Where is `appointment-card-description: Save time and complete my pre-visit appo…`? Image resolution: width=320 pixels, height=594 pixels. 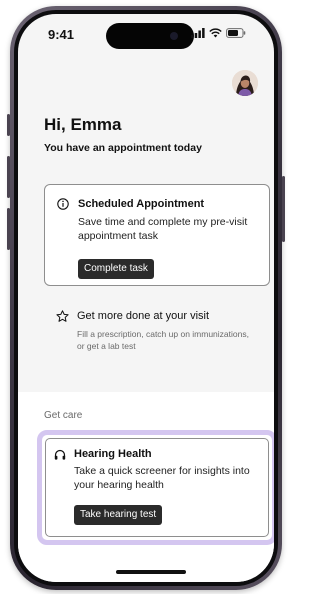 appointment-card-description: Save time and complete my pre-visit appo… is located at coordinates (163, 229).